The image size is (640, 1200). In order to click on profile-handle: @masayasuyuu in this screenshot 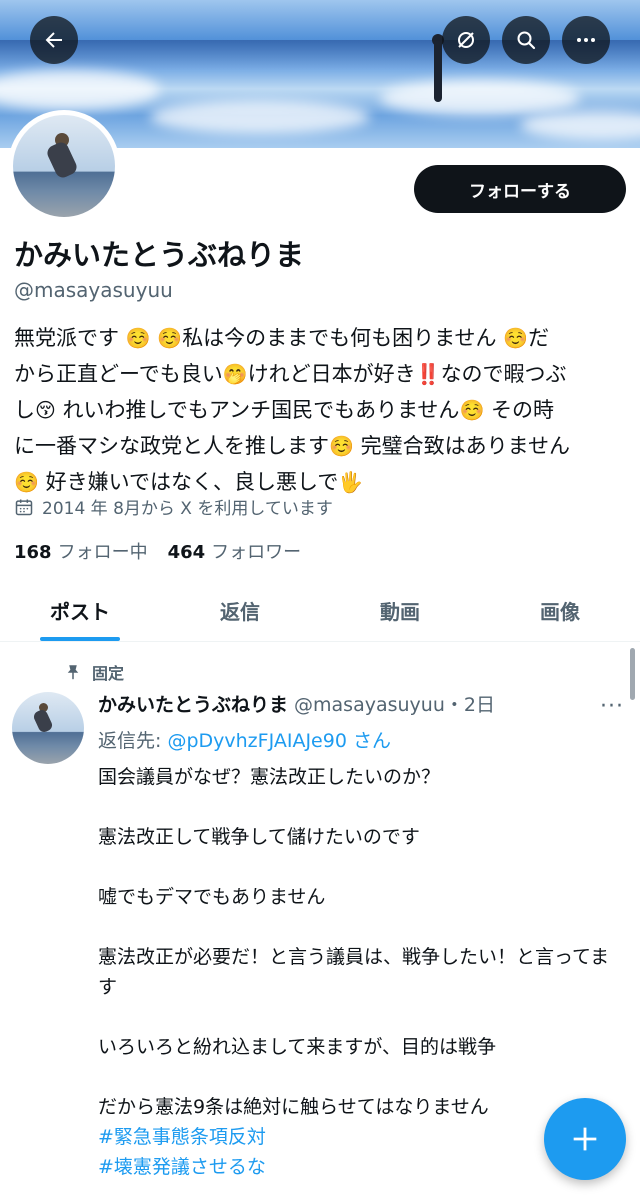, I will do `click(93, 290)`.